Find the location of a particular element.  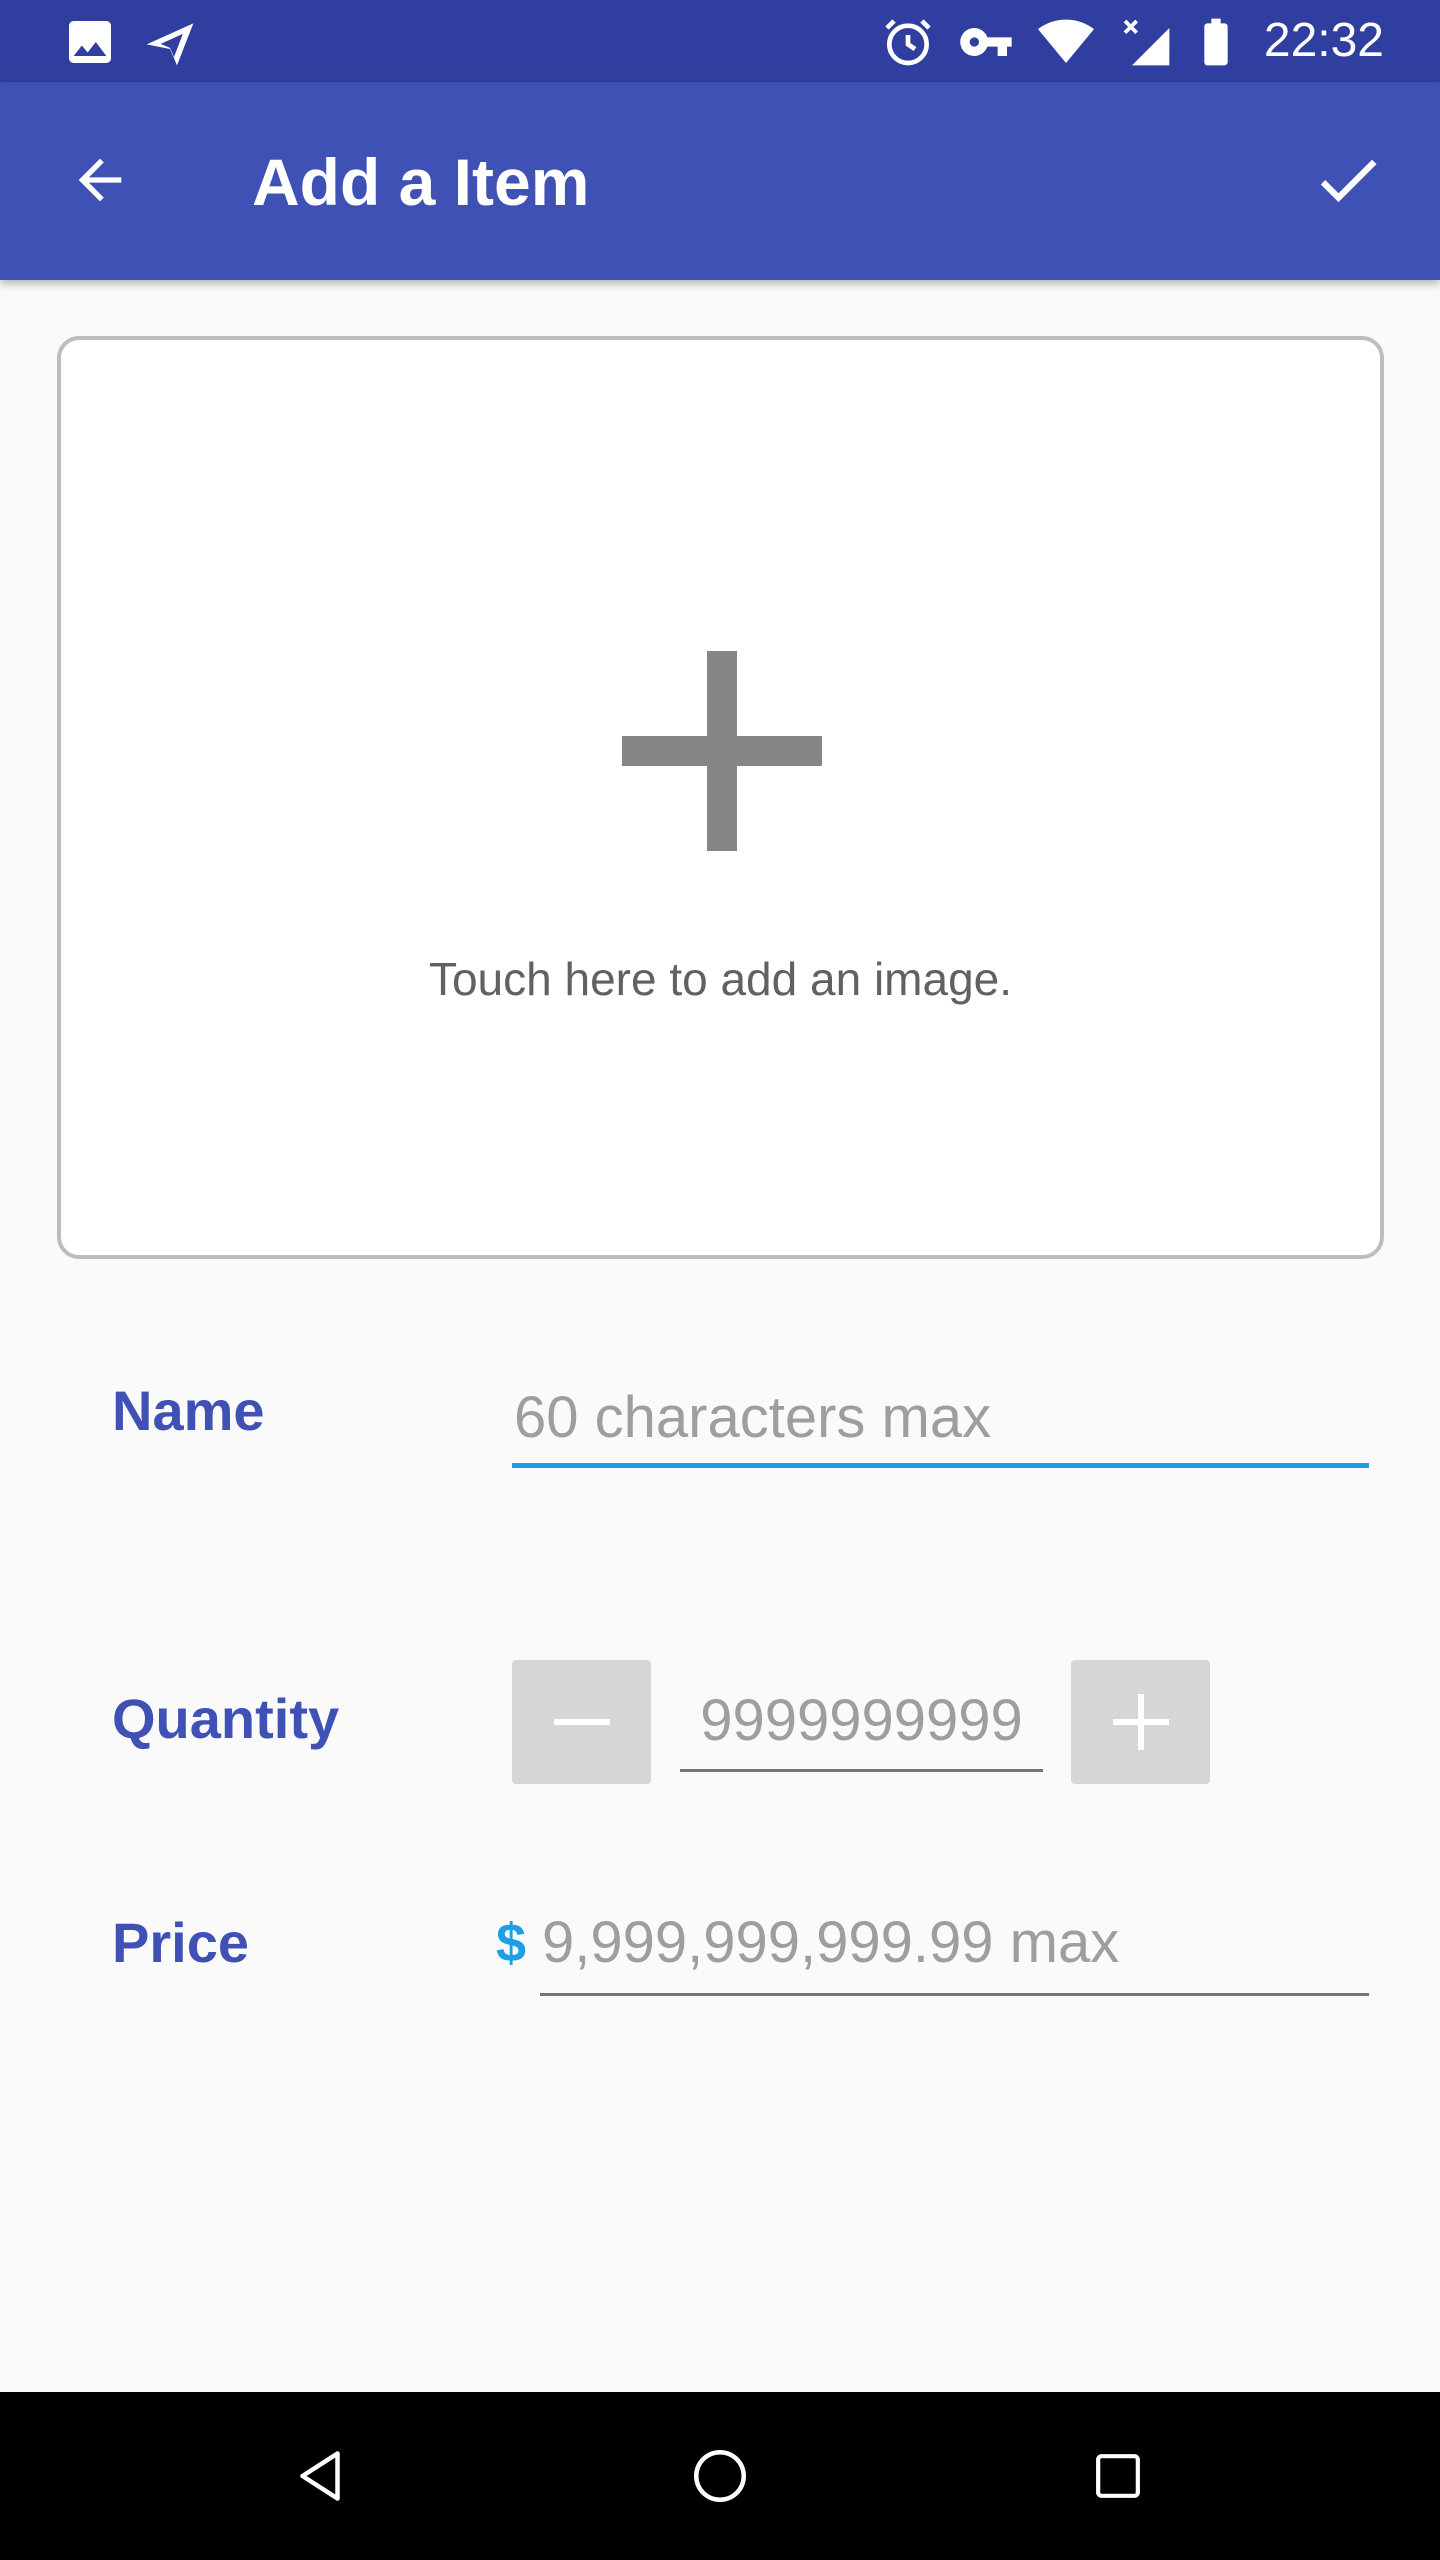

nav-back-button is located at coordinates (320, 2476).